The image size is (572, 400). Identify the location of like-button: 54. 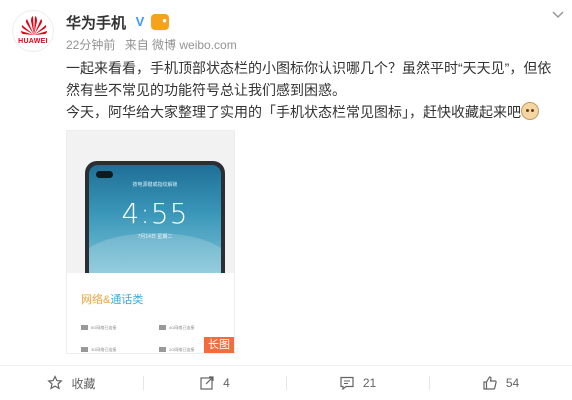
(500, 383).